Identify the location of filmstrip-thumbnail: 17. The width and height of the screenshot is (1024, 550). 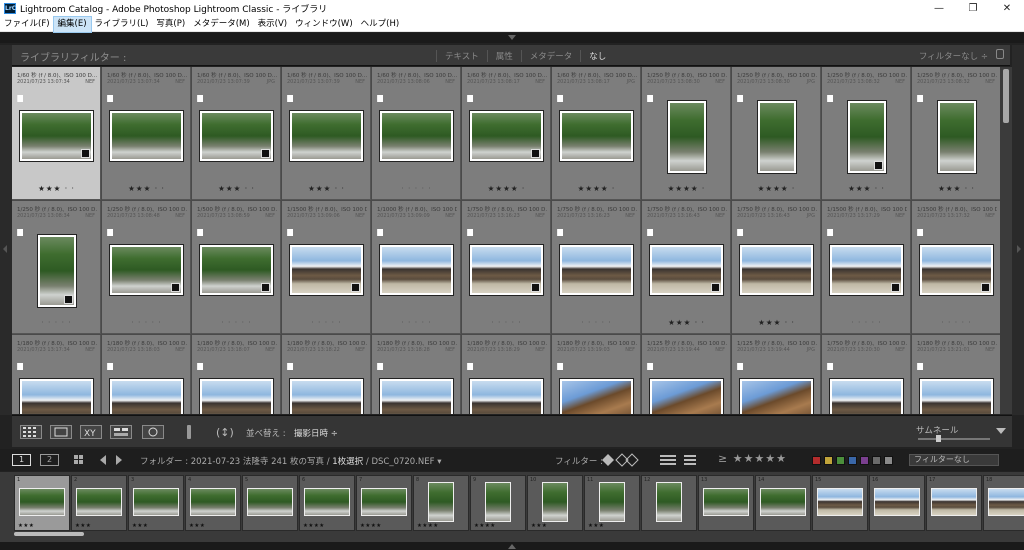
(954, 503).